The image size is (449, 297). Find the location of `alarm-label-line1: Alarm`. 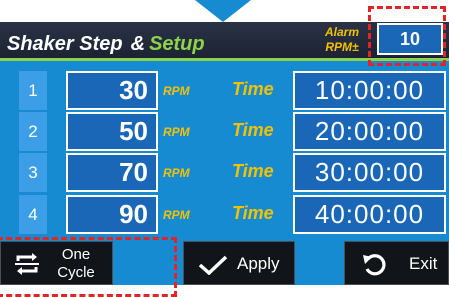

alarm-label-line1: Alarm is located at coordinates (341, 32).